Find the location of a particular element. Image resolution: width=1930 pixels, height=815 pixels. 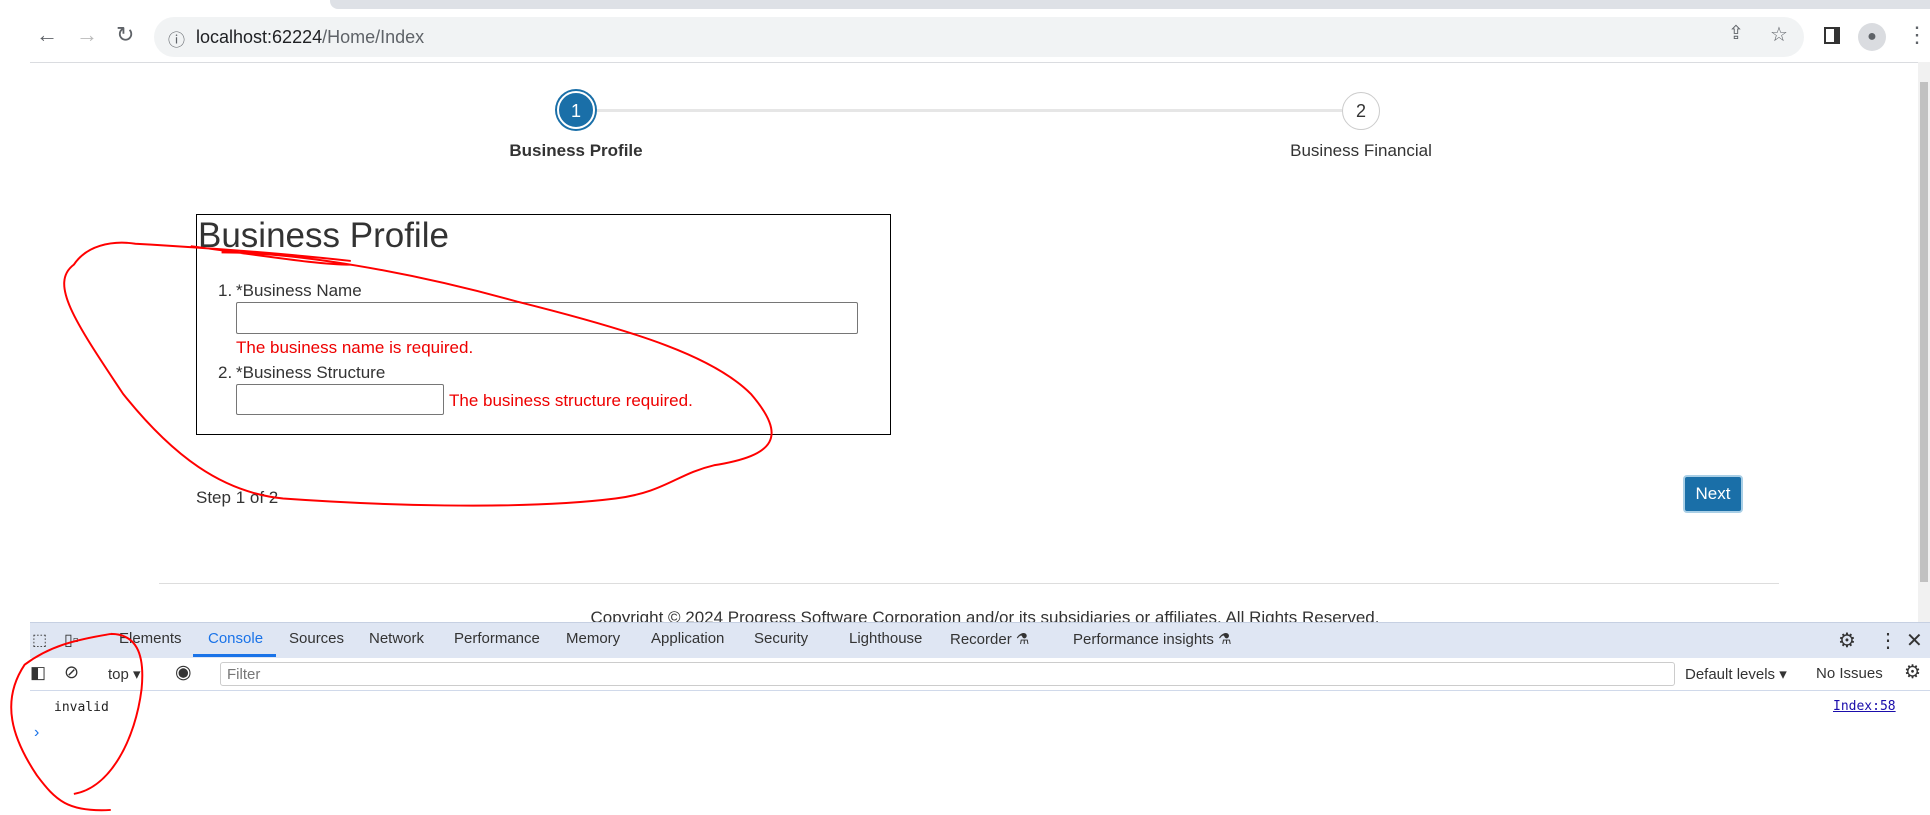

step-2-indicator: 2 is located at coordinates (1361, 111).